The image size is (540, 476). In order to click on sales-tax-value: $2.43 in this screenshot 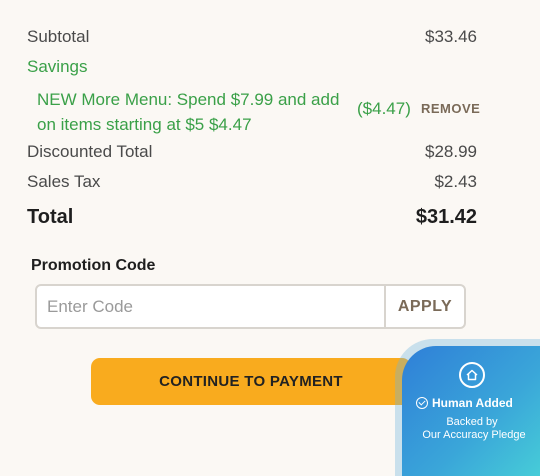, I will do `click(455, 181)`.